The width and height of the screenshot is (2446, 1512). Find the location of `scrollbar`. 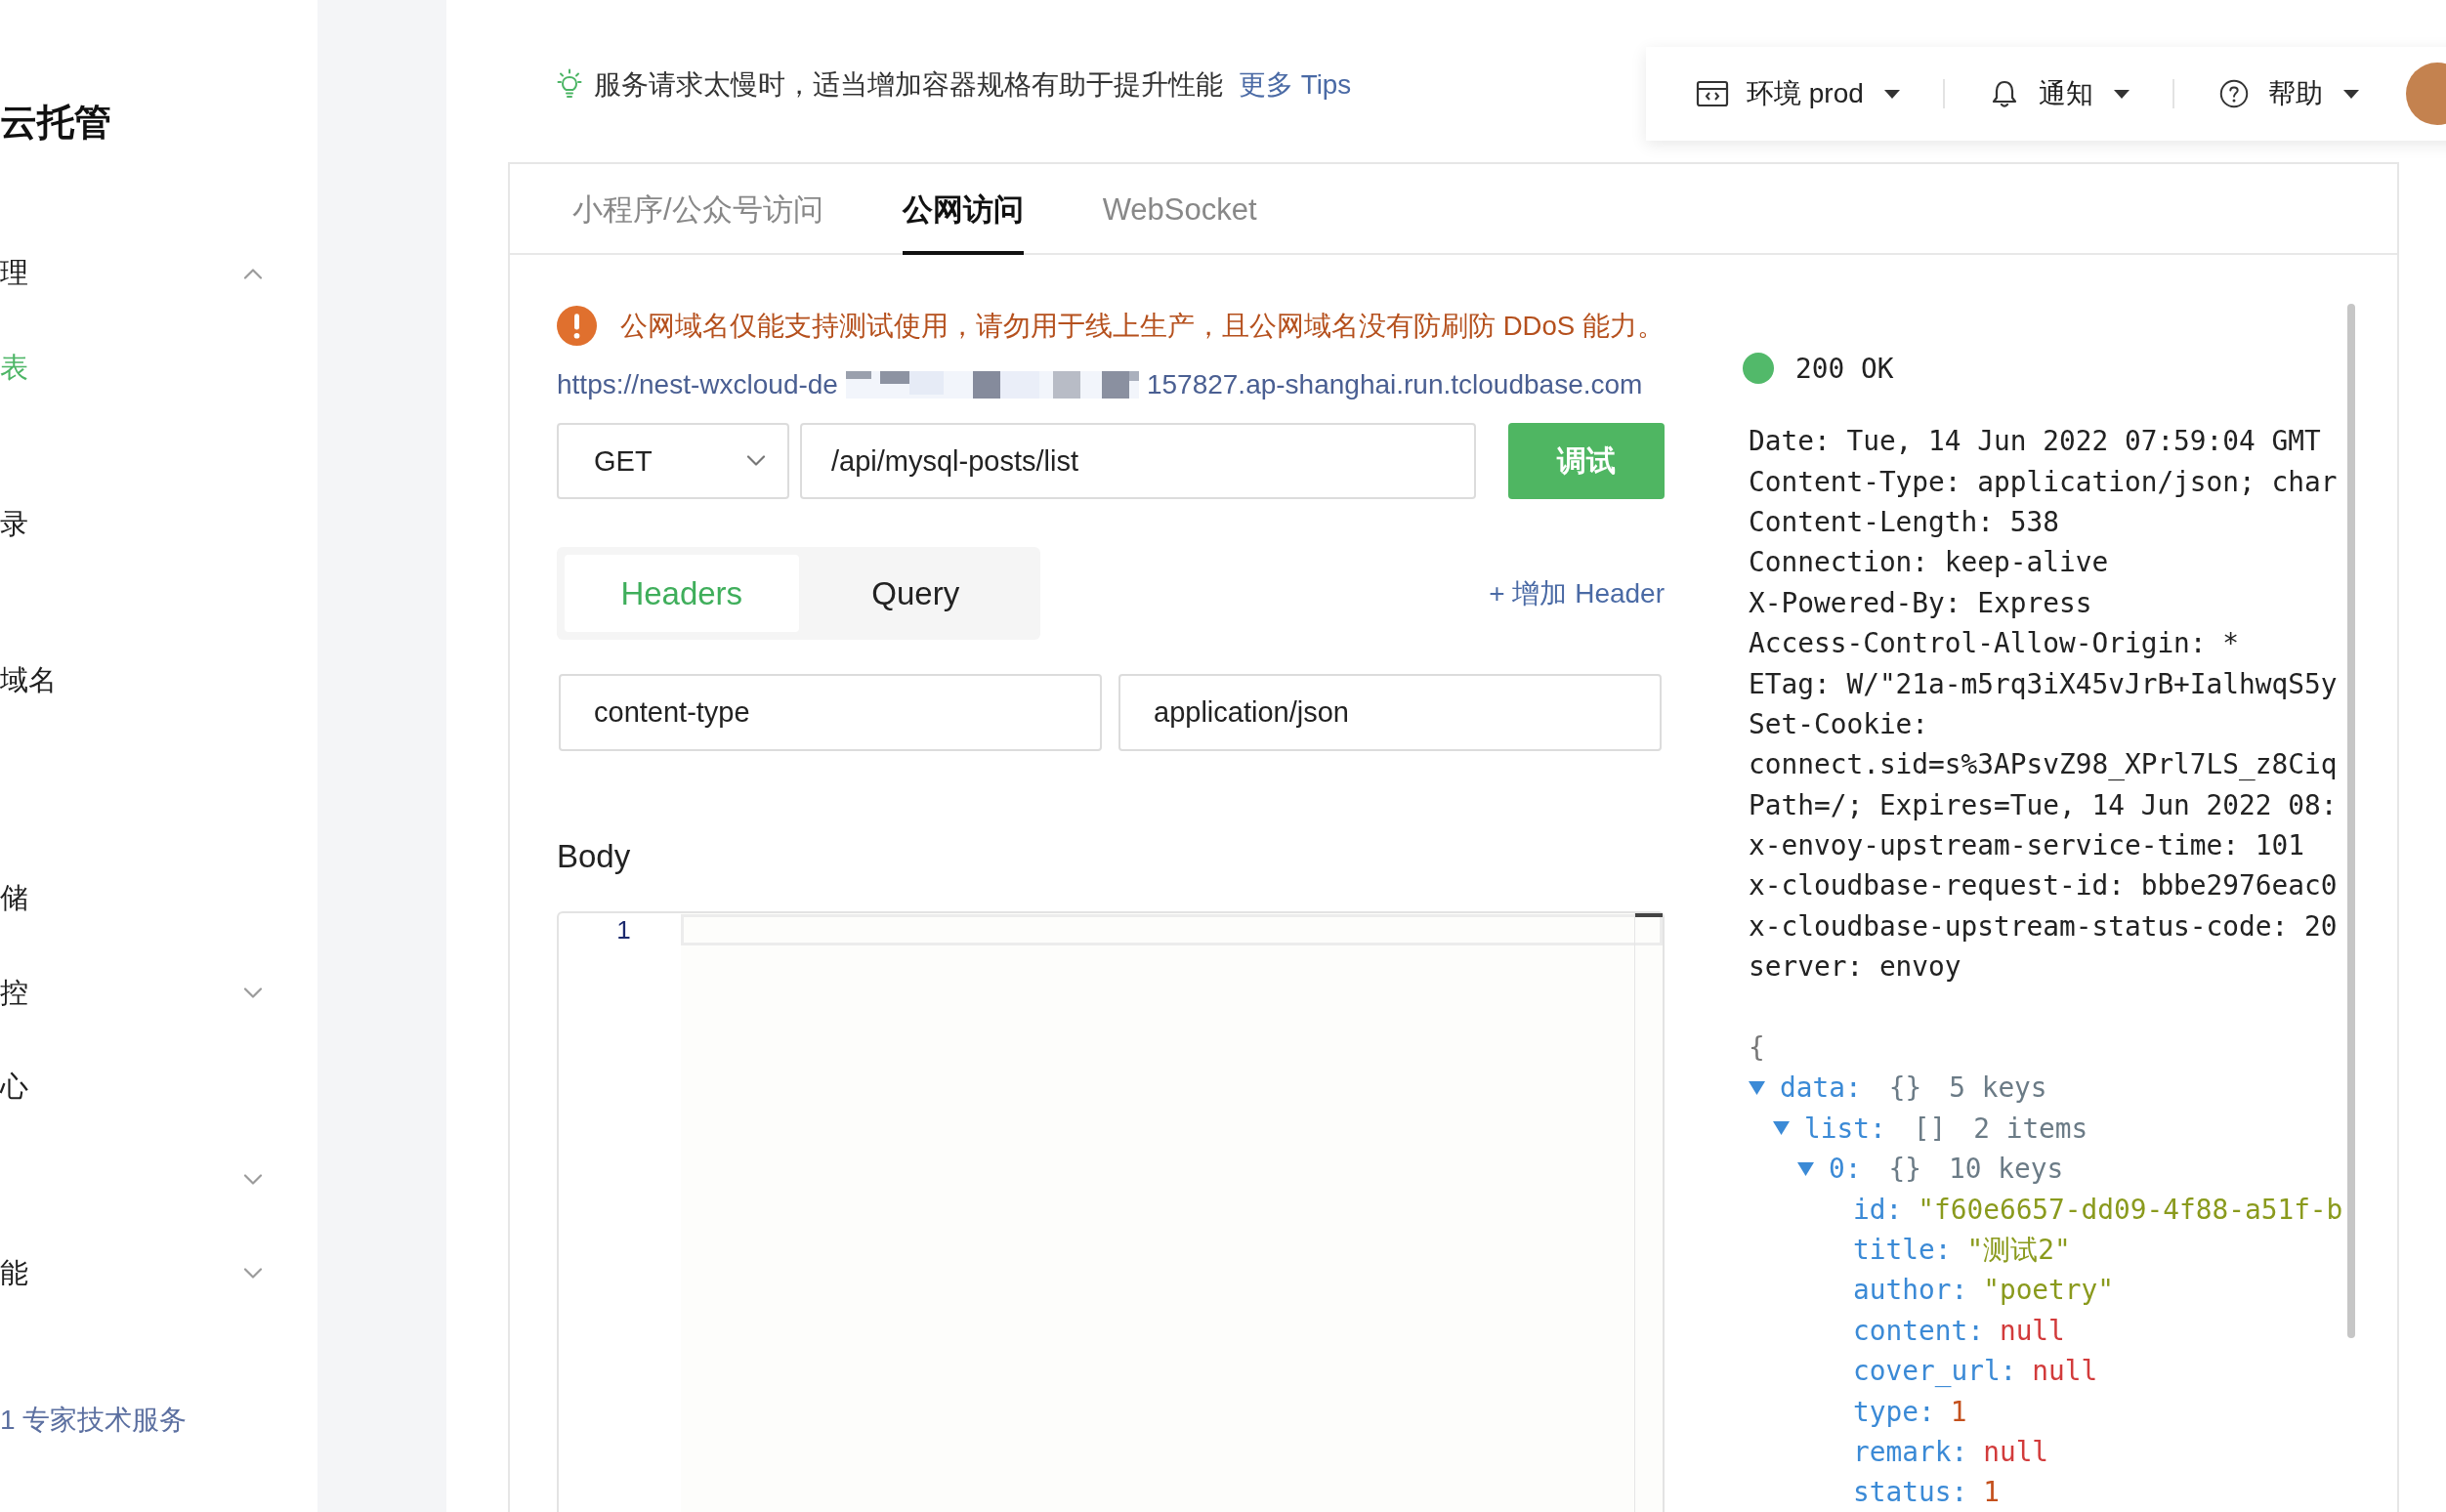

scrollbar is located at coordinates (2351, 821).